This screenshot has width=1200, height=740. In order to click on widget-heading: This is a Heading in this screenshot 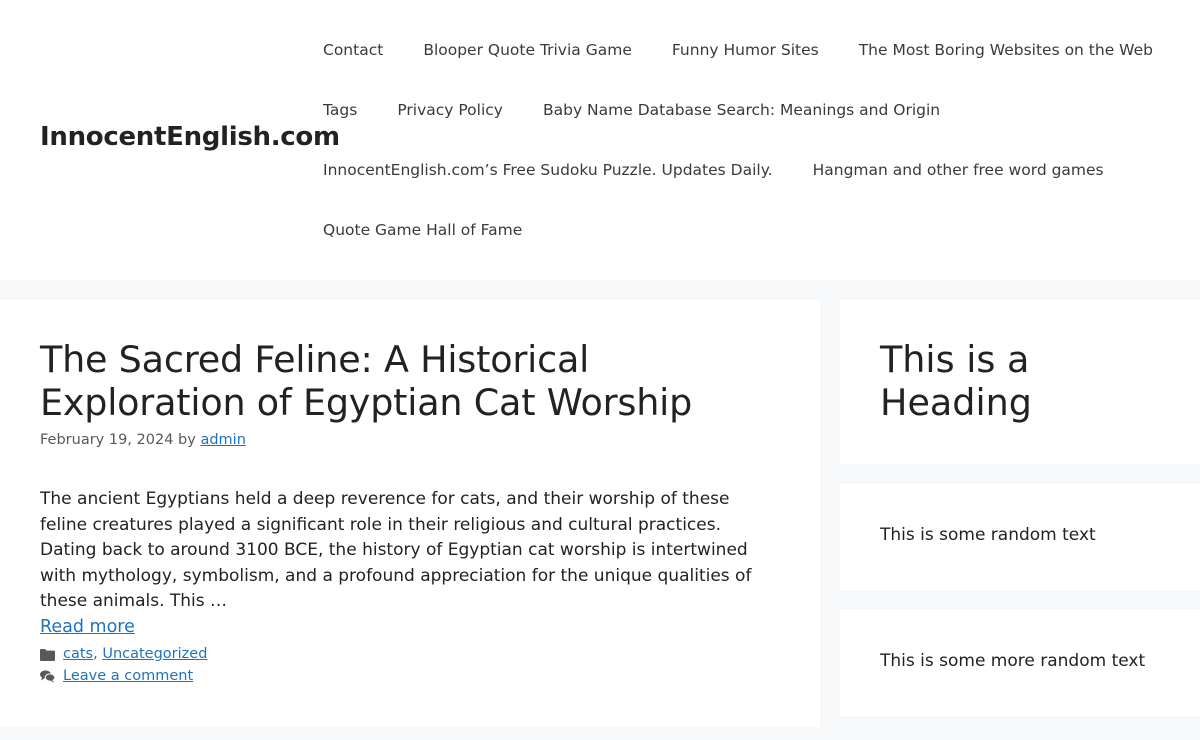, I will do `click(956, 381)`.